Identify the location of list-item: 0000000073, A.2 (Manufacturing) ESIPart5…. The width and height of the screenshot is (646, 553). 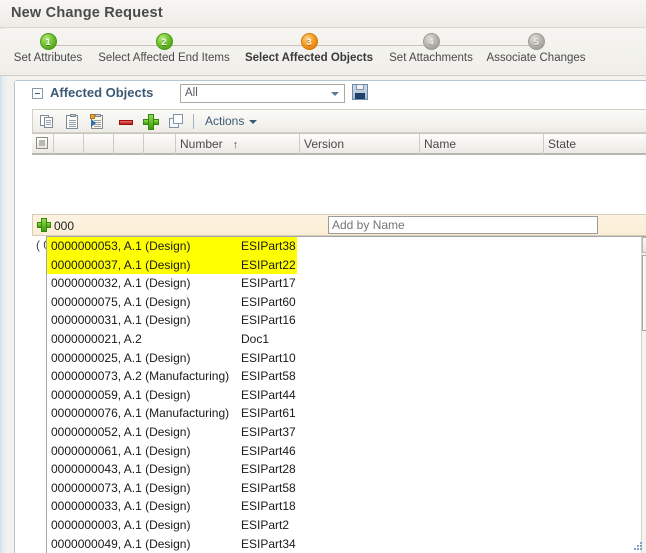
(344, 376).